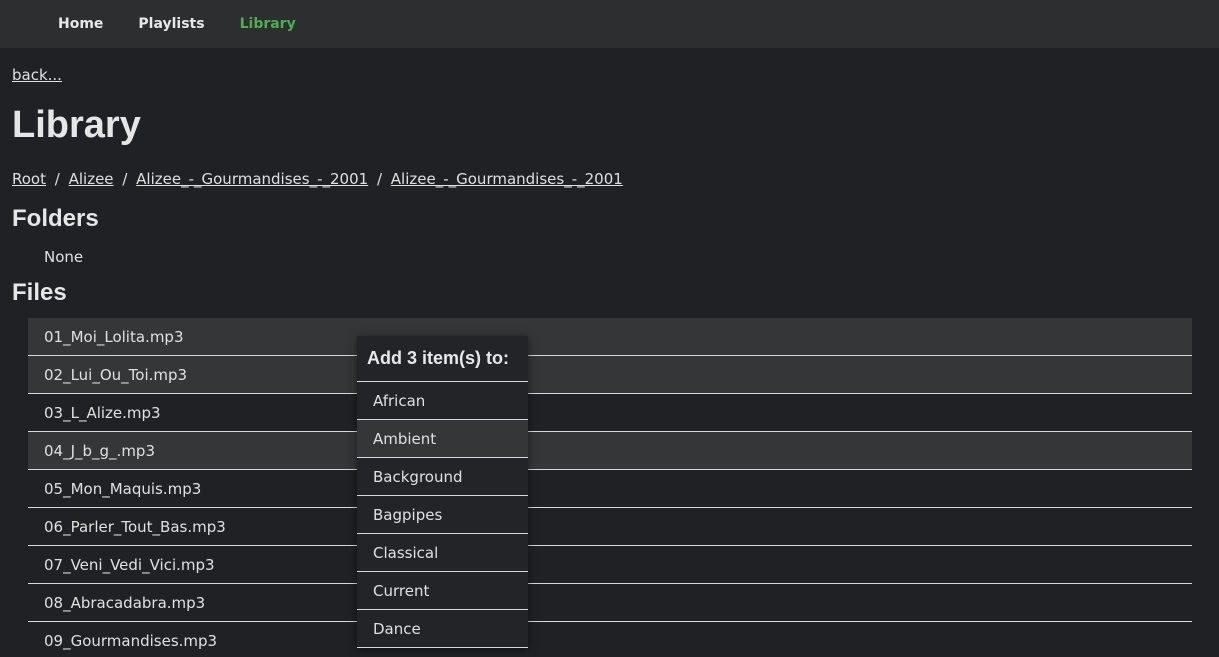 This screenshot has width=1219, height=657. I want to click on breadcrumb-artist: Alizee, so click(91, 179).